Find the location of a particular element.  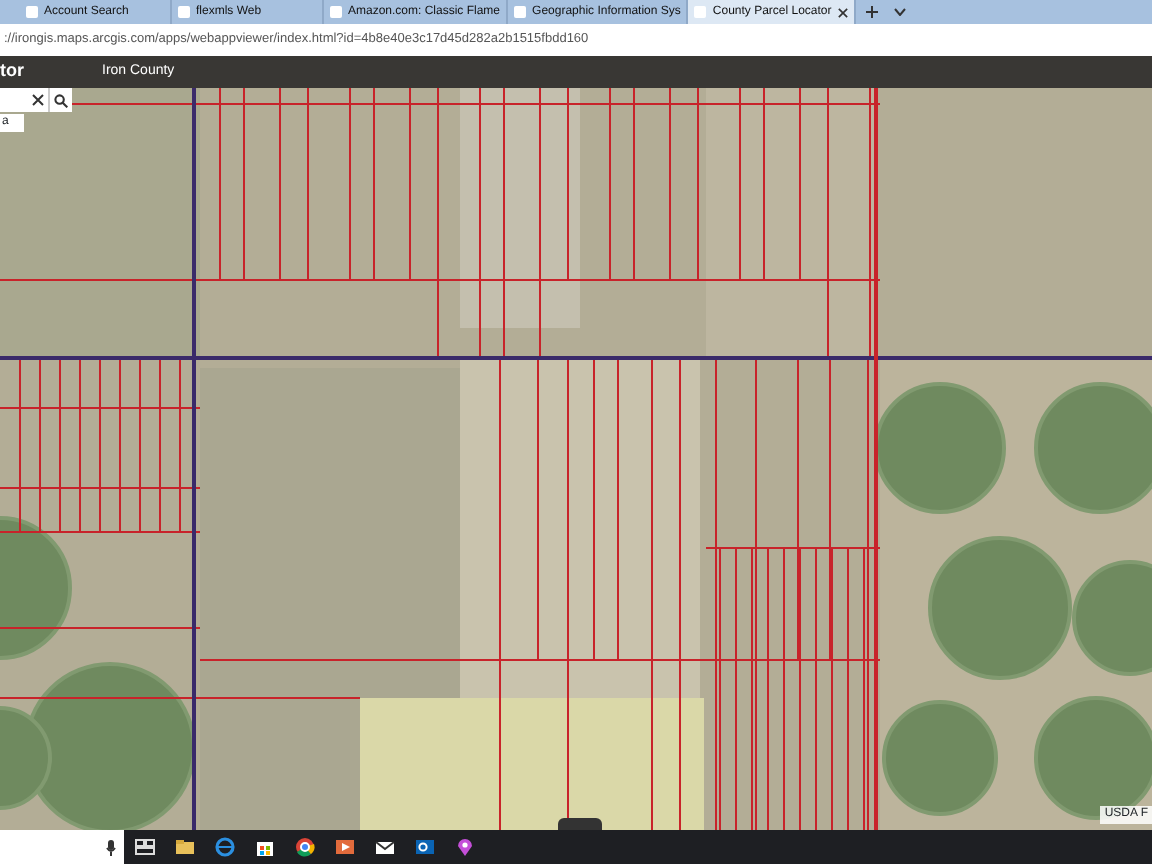

task-view-icon is located at coordinates (144, 847).